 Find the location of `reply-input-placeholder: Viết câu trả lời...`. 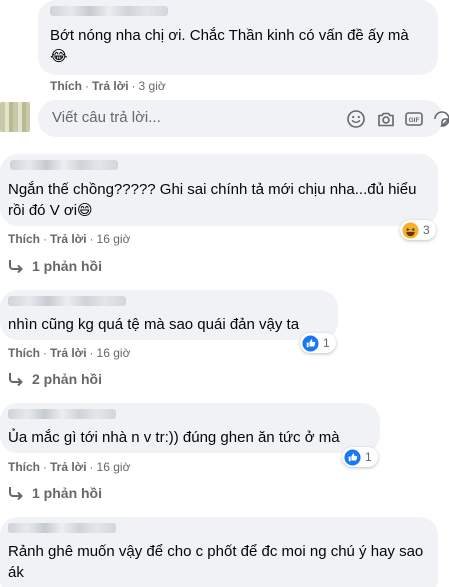

reply-input-placeholder: Viết câu trả lời... is located at coordinates (106, 117).